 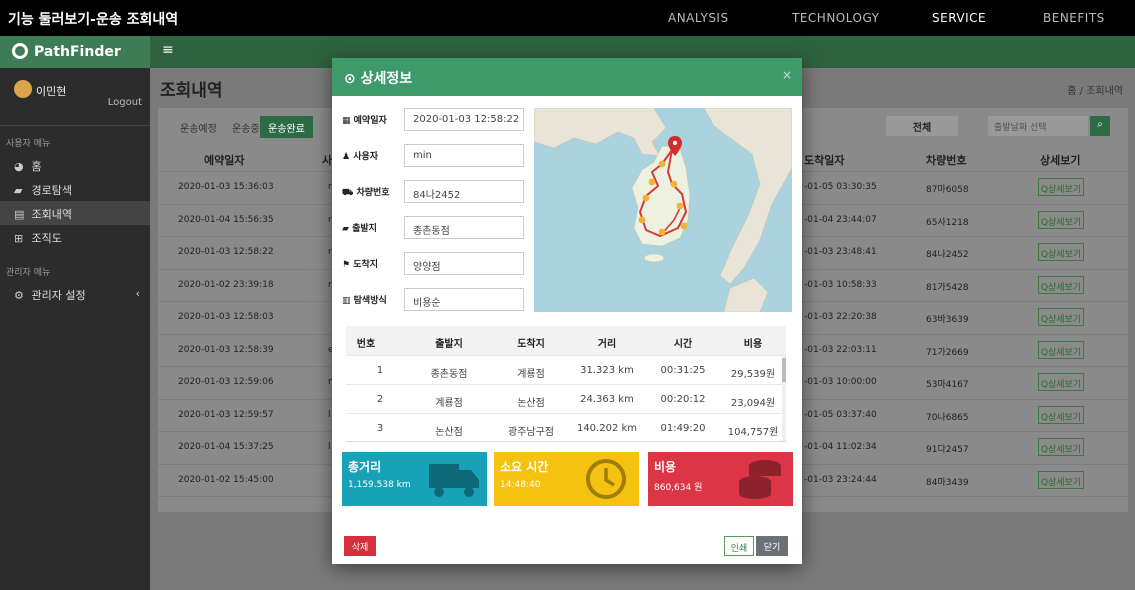 What do you see at coordinates (1038, 126) in the screenshot?
I see `date-search-input: 출발날짜 선택` at bounding box center [1038, 126].